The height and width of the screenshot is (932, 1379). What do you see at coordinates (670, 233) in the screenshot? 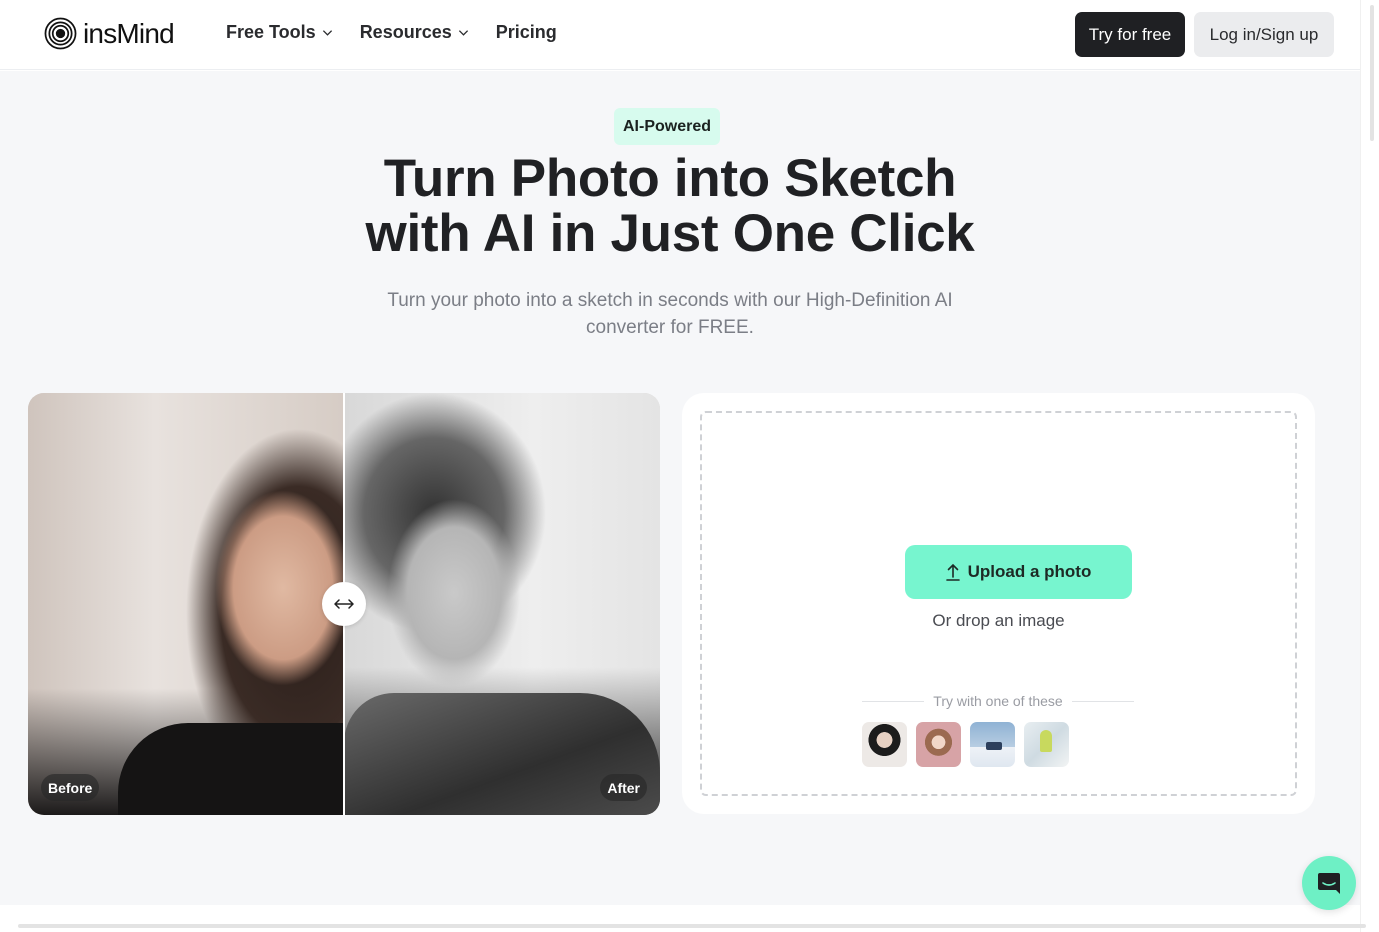
I see `title-line-2: with AI in Just One Click` at bounding box center [670, 233].